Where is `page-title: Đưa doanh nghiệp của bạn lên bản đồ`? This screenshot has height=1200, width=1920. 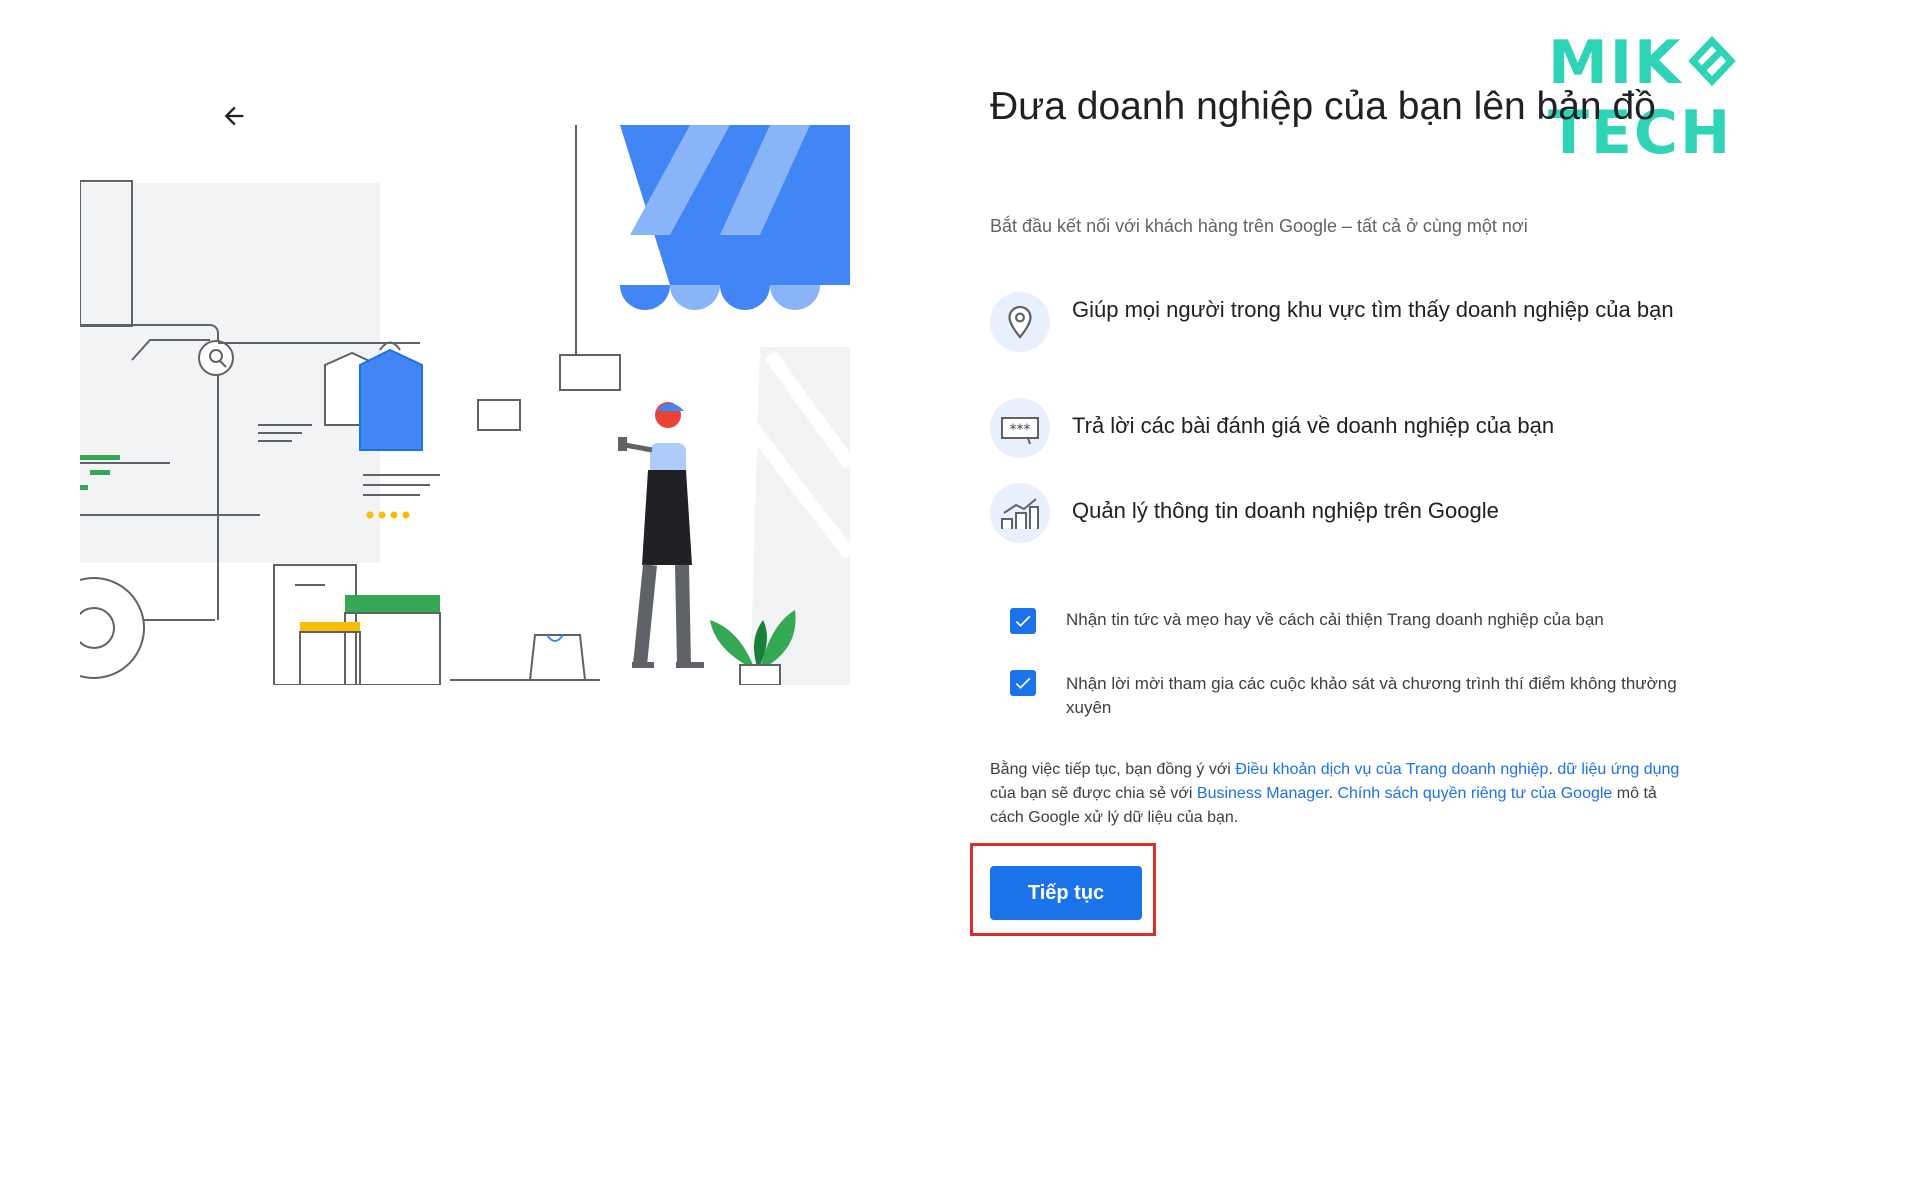
page-title: Đưa doanh nghiệp của bạn lên bản đồ is located at coordinates (1323, 106).